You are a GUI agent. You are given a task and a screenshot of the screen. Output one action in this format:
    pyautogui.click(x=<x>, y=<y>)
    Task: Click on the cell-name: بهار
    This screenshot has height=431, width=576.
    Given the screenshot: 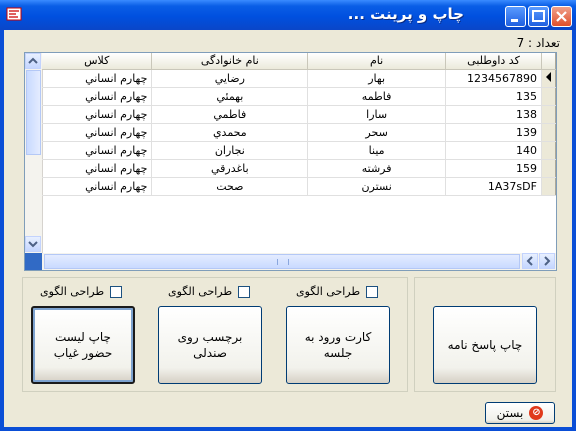 What is the action you would take?
    pyautogui.click(x=377, y=78)
    